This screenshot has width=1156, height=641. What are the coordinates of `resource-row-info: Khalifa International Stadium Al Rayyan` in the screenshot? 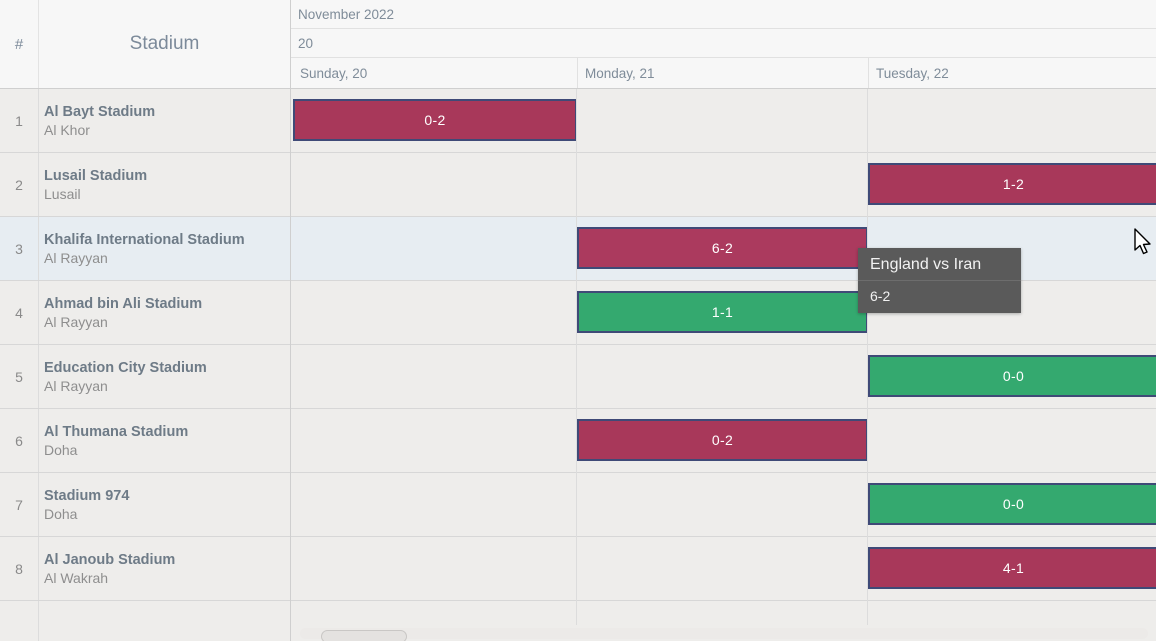 It's located at (164, 248).